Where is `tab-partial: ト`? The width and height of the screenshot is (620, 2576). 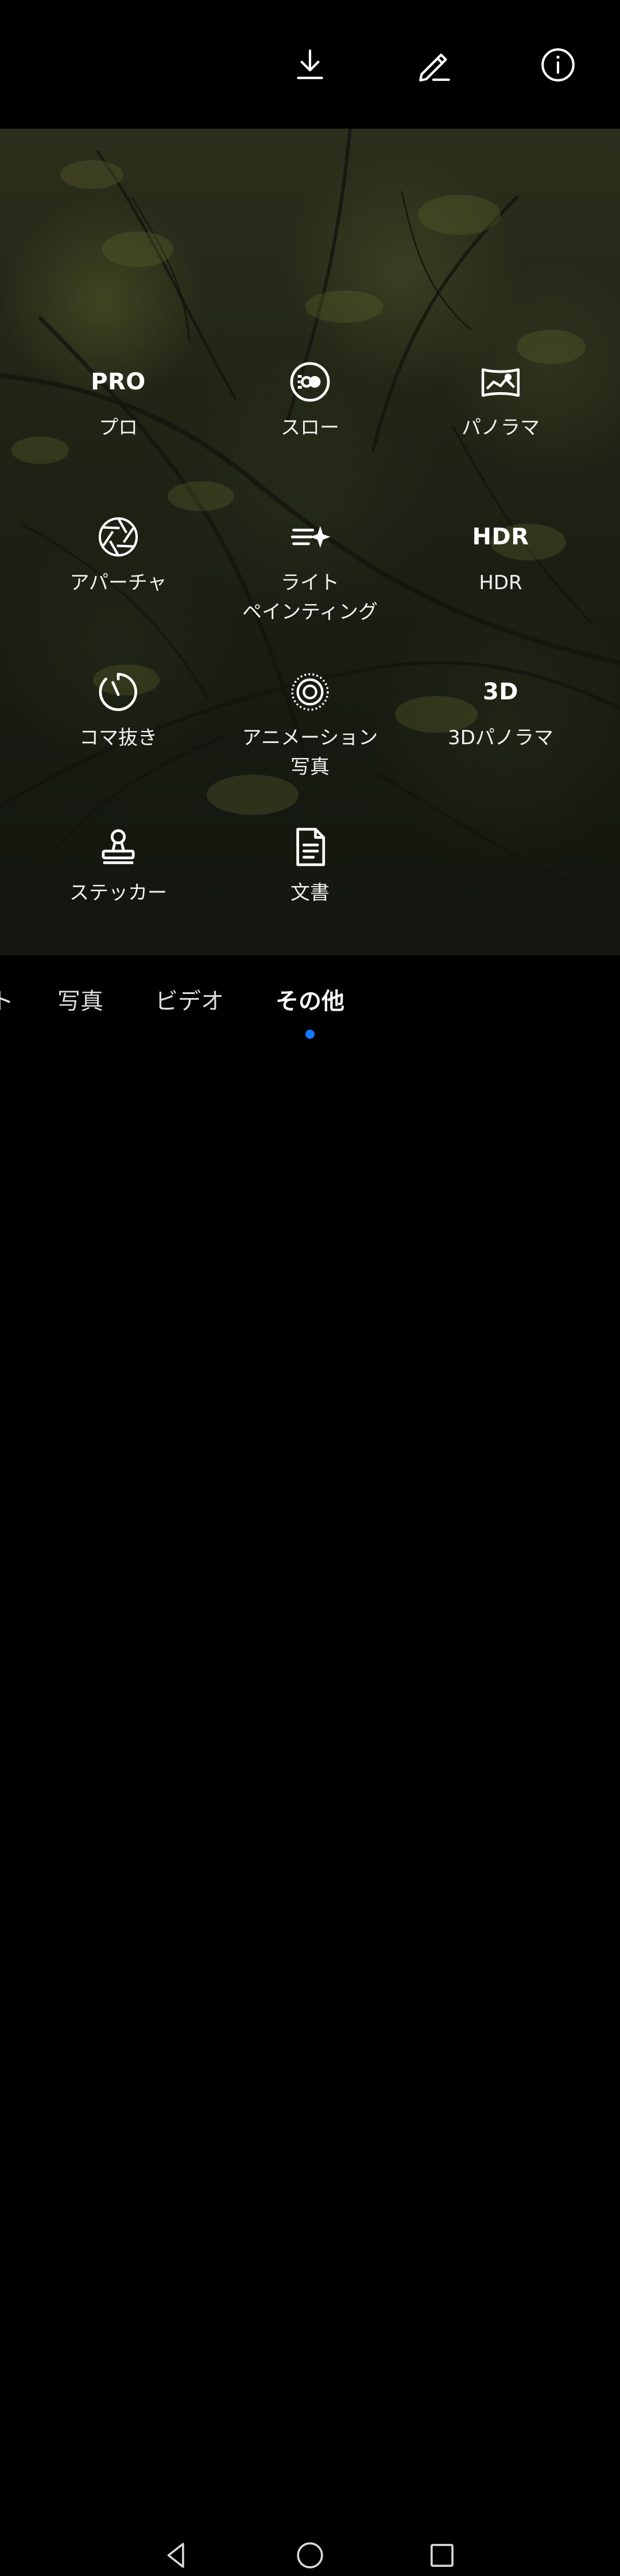
tab-partial: ト is located at coordinates (7, 1001).